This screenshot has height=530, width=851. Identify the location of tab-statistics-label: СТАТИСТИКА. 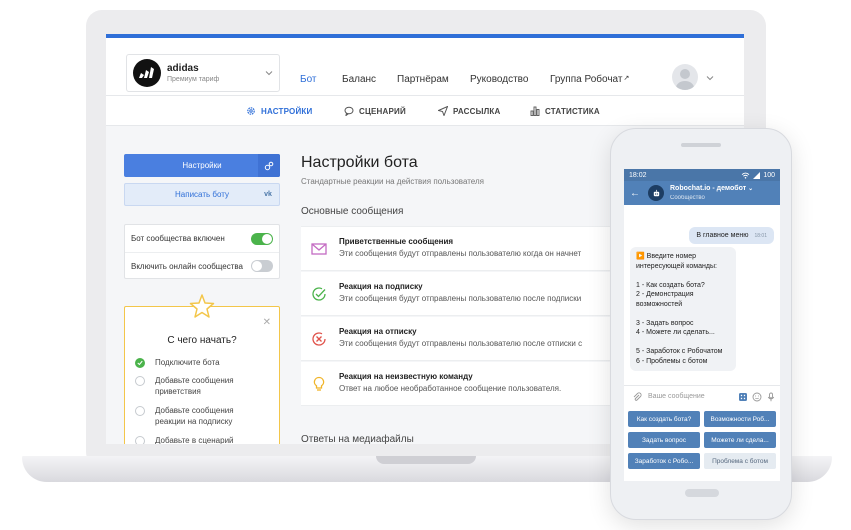
(572, 111).